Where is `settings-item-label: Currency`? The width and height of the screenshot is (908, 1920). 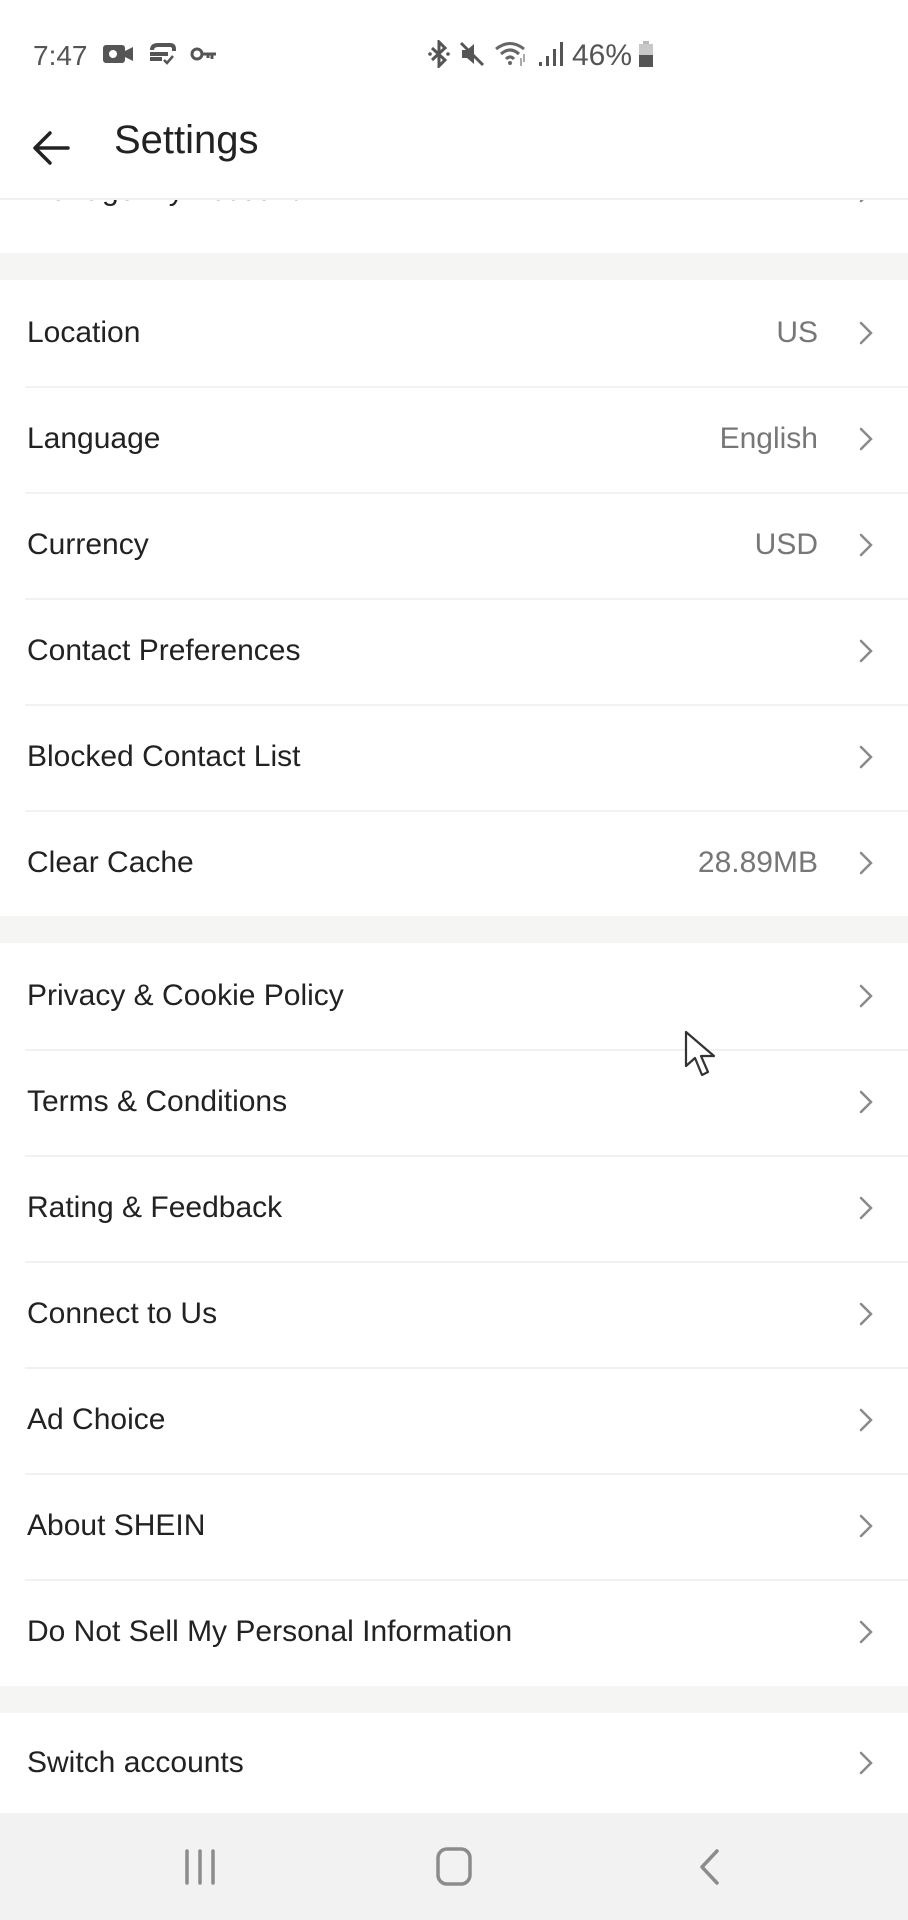
settings-item-label: Currency is located at coordinates (88, 544).